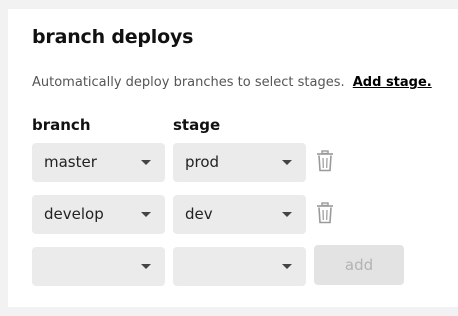 The image size is (458, 316). What do you see at coordinates (113, 37) in the screenshot?
I see `section-title: branch deploys` at bounding box center [113, 37].